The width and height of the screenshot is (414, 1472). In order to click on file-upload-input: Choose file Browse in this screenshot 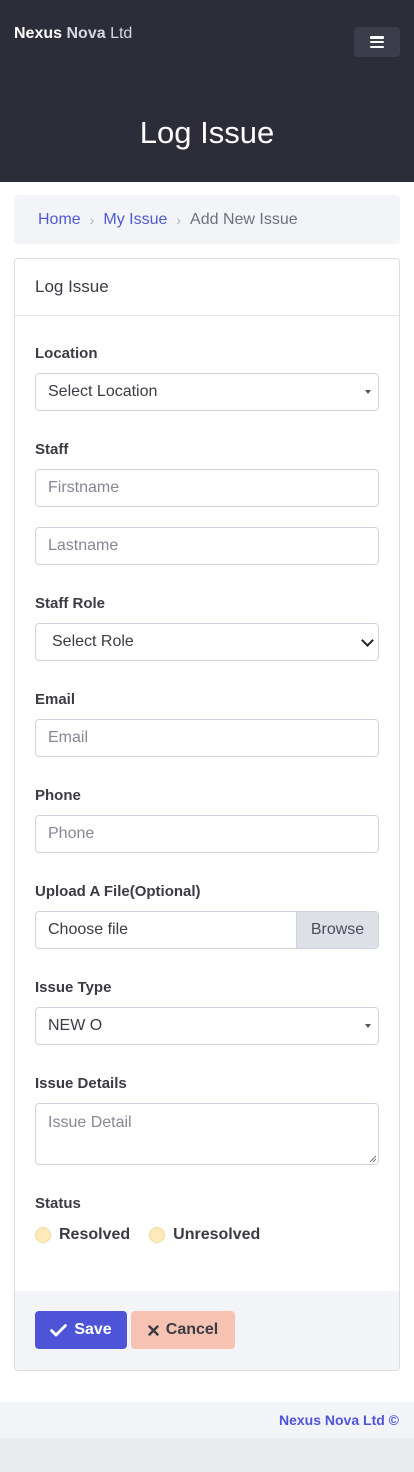, I will do `click(207, 930)`.